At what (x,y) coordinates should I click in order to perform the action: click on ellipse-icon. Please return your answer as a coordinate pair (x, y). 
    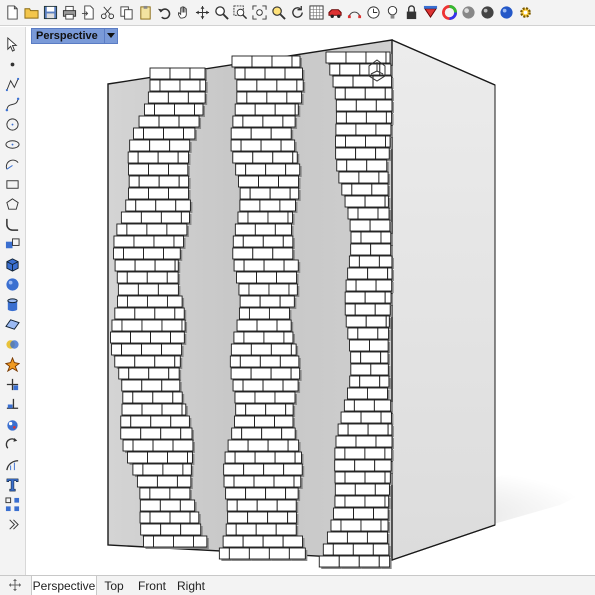
    Looking at the image, I should click on (12, 144).